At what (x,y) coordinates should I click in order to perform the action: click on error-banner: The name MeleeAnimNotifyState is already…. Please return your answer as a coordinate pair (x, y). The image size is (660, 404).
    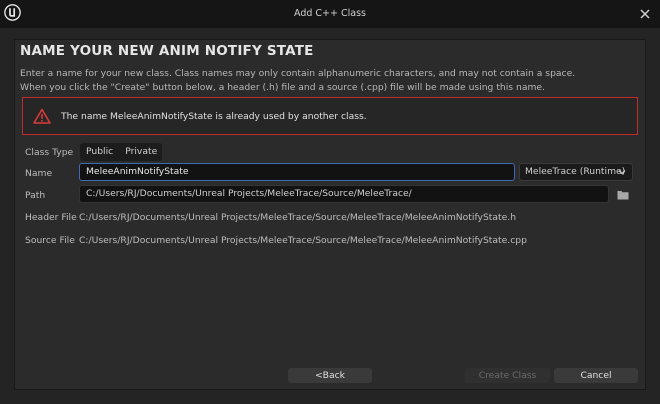
    Looking at the image, I should click on (330, 116).